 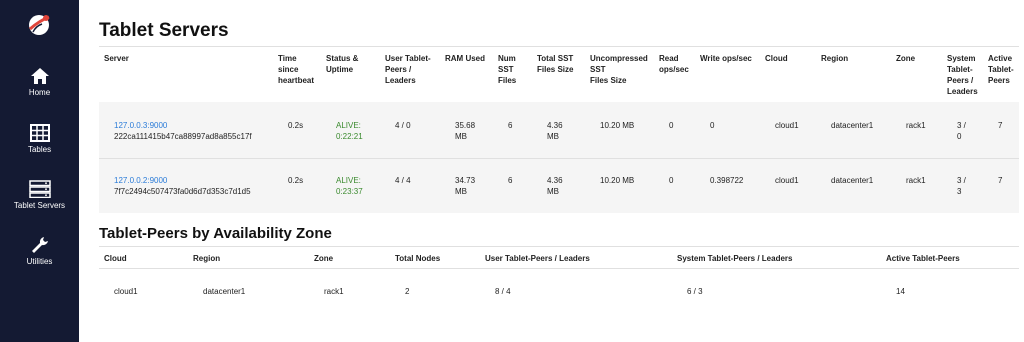 What do you see at coordinates (1001, 69) in the screenshot?
I see `col-header-active-peers: Active Tablet- Peers` at bounding box center [1001, 69].